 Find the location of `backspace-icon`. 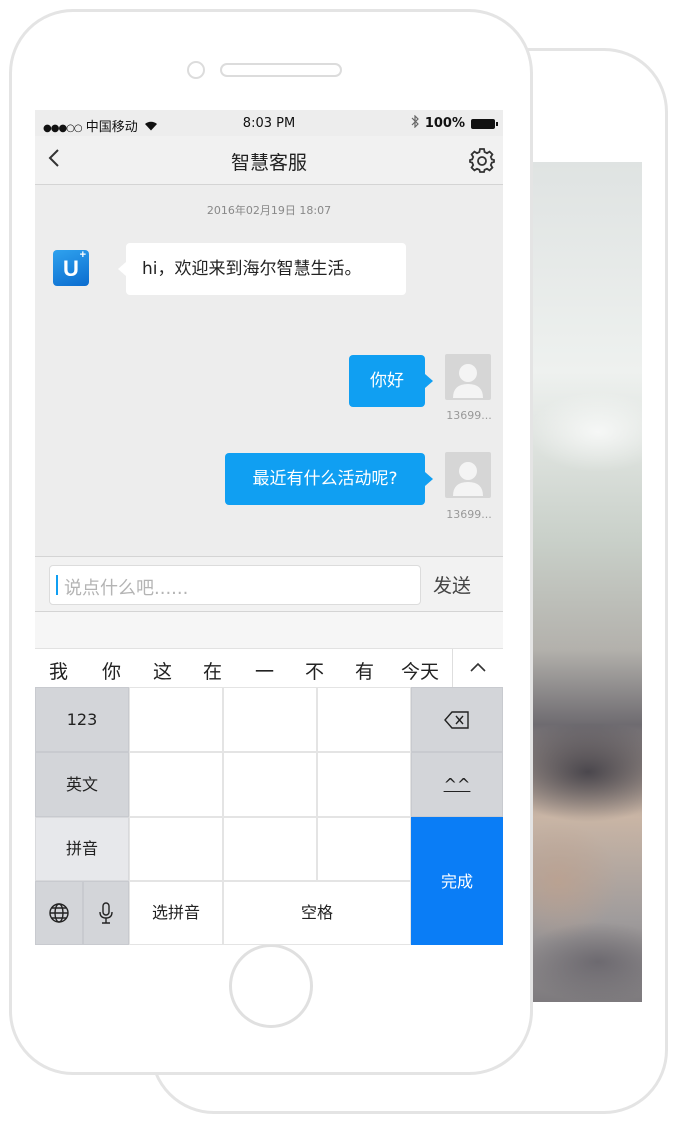

backspace-icon is located at coordinates (456, 720).